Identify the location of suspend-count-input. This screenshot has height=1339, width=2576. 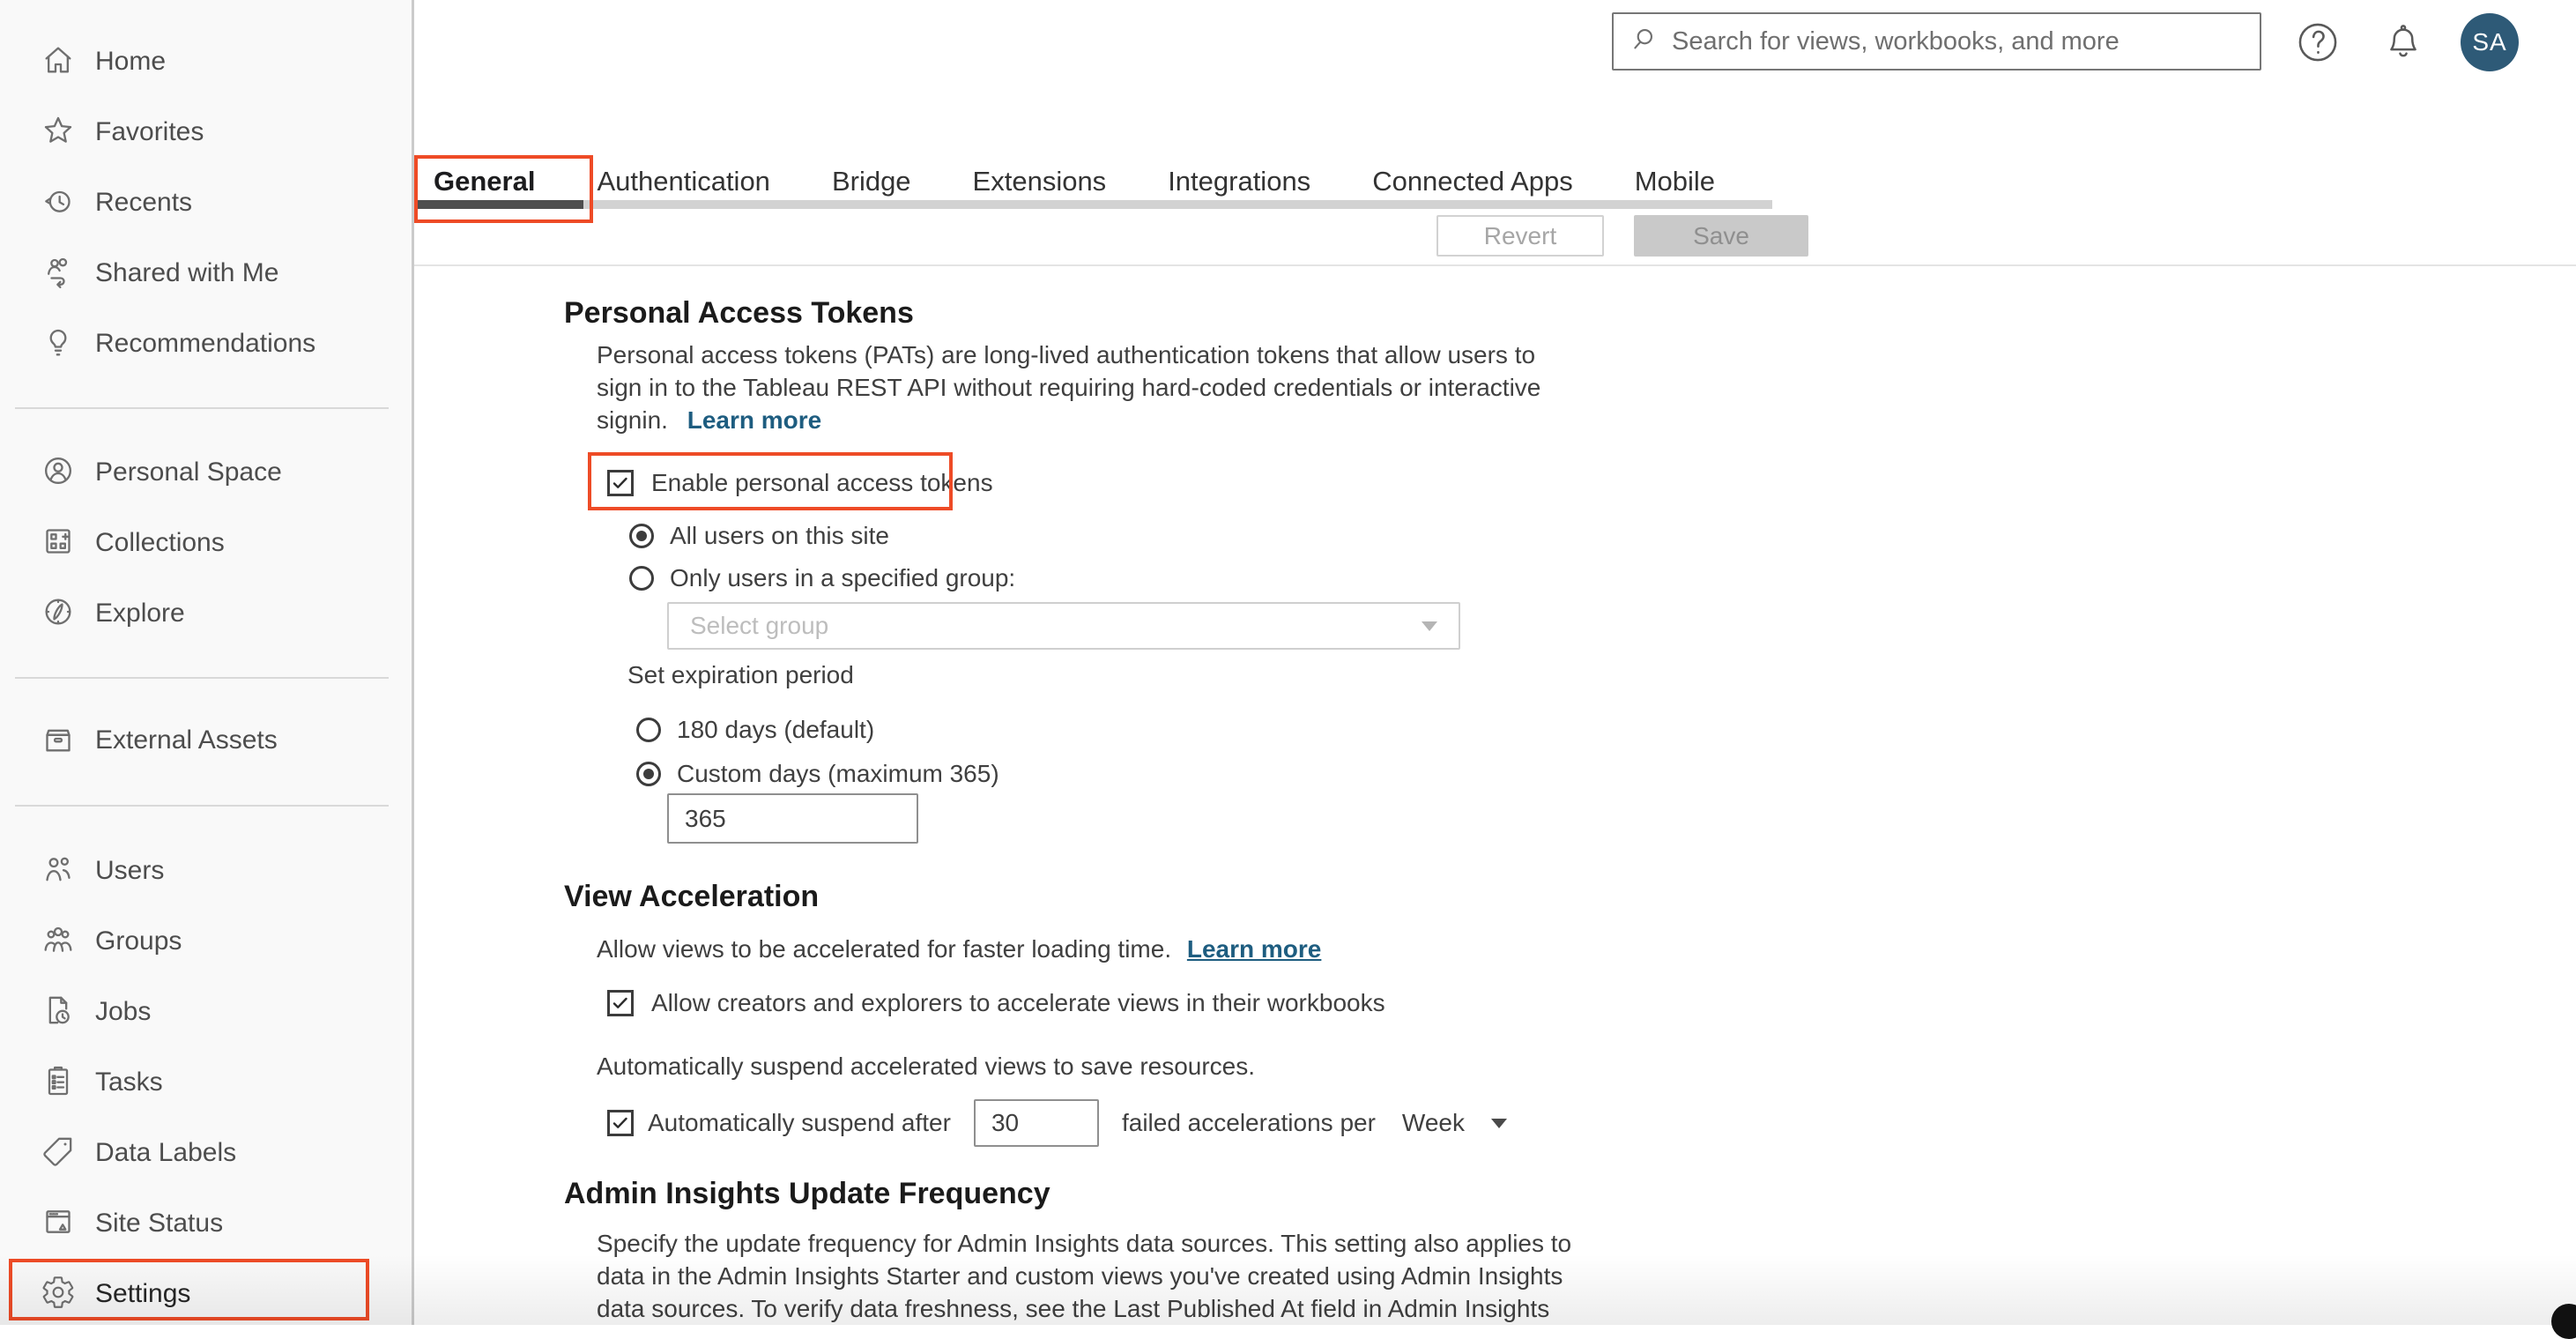
(1036, 1123).